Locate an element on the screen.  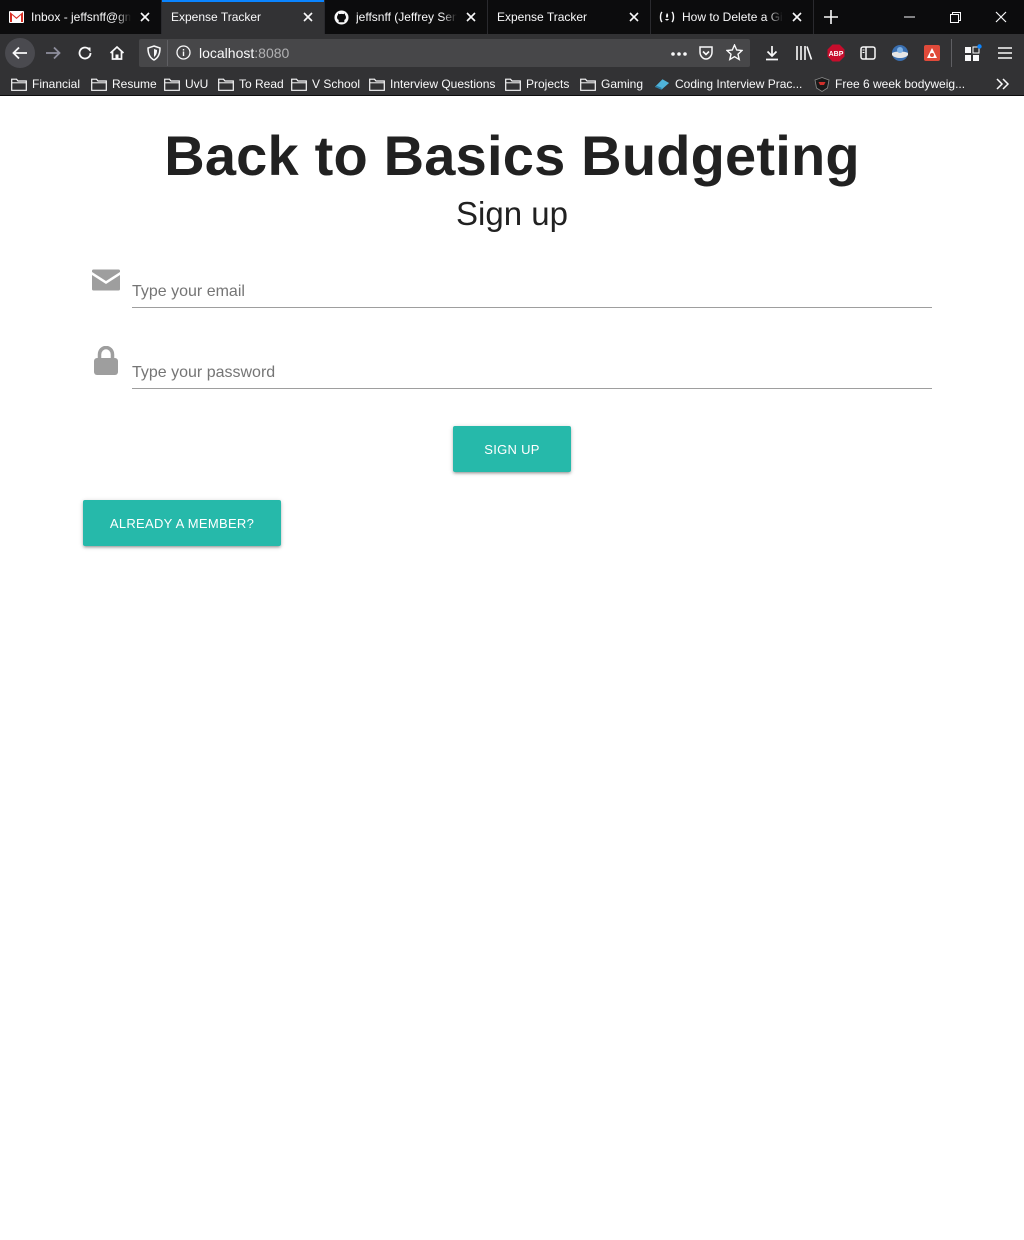
toolbar-separator is located at coordinates (951, 53).